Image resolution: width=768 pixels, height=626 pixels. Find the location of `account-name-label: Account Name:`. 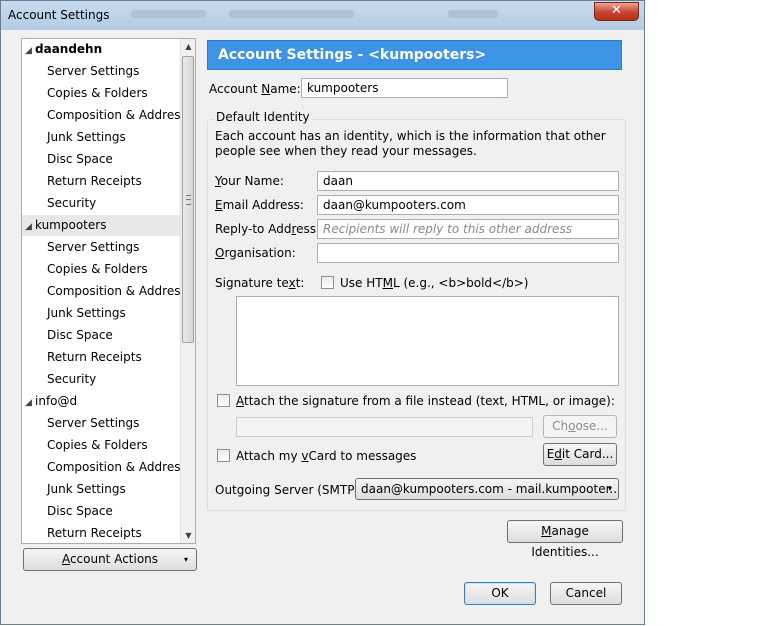

account-name-label: Account Name: is located at coordinates (255, 89).